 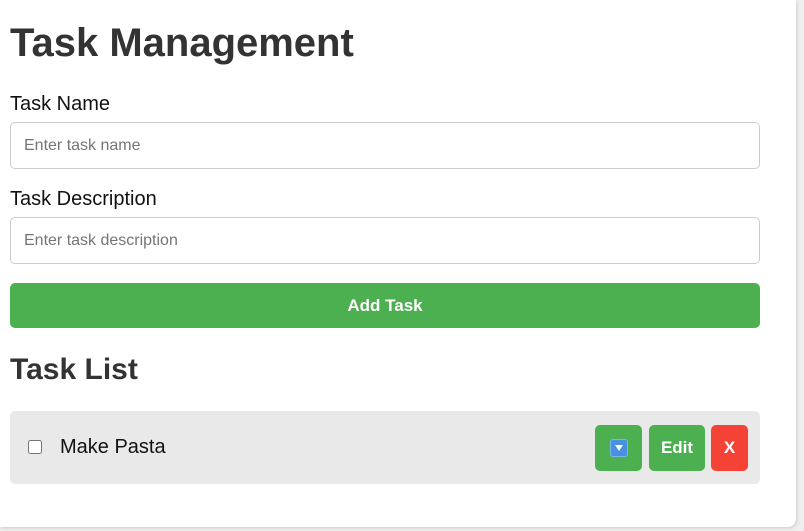 I want to click on task-name-input, so click(x=385, y=145).